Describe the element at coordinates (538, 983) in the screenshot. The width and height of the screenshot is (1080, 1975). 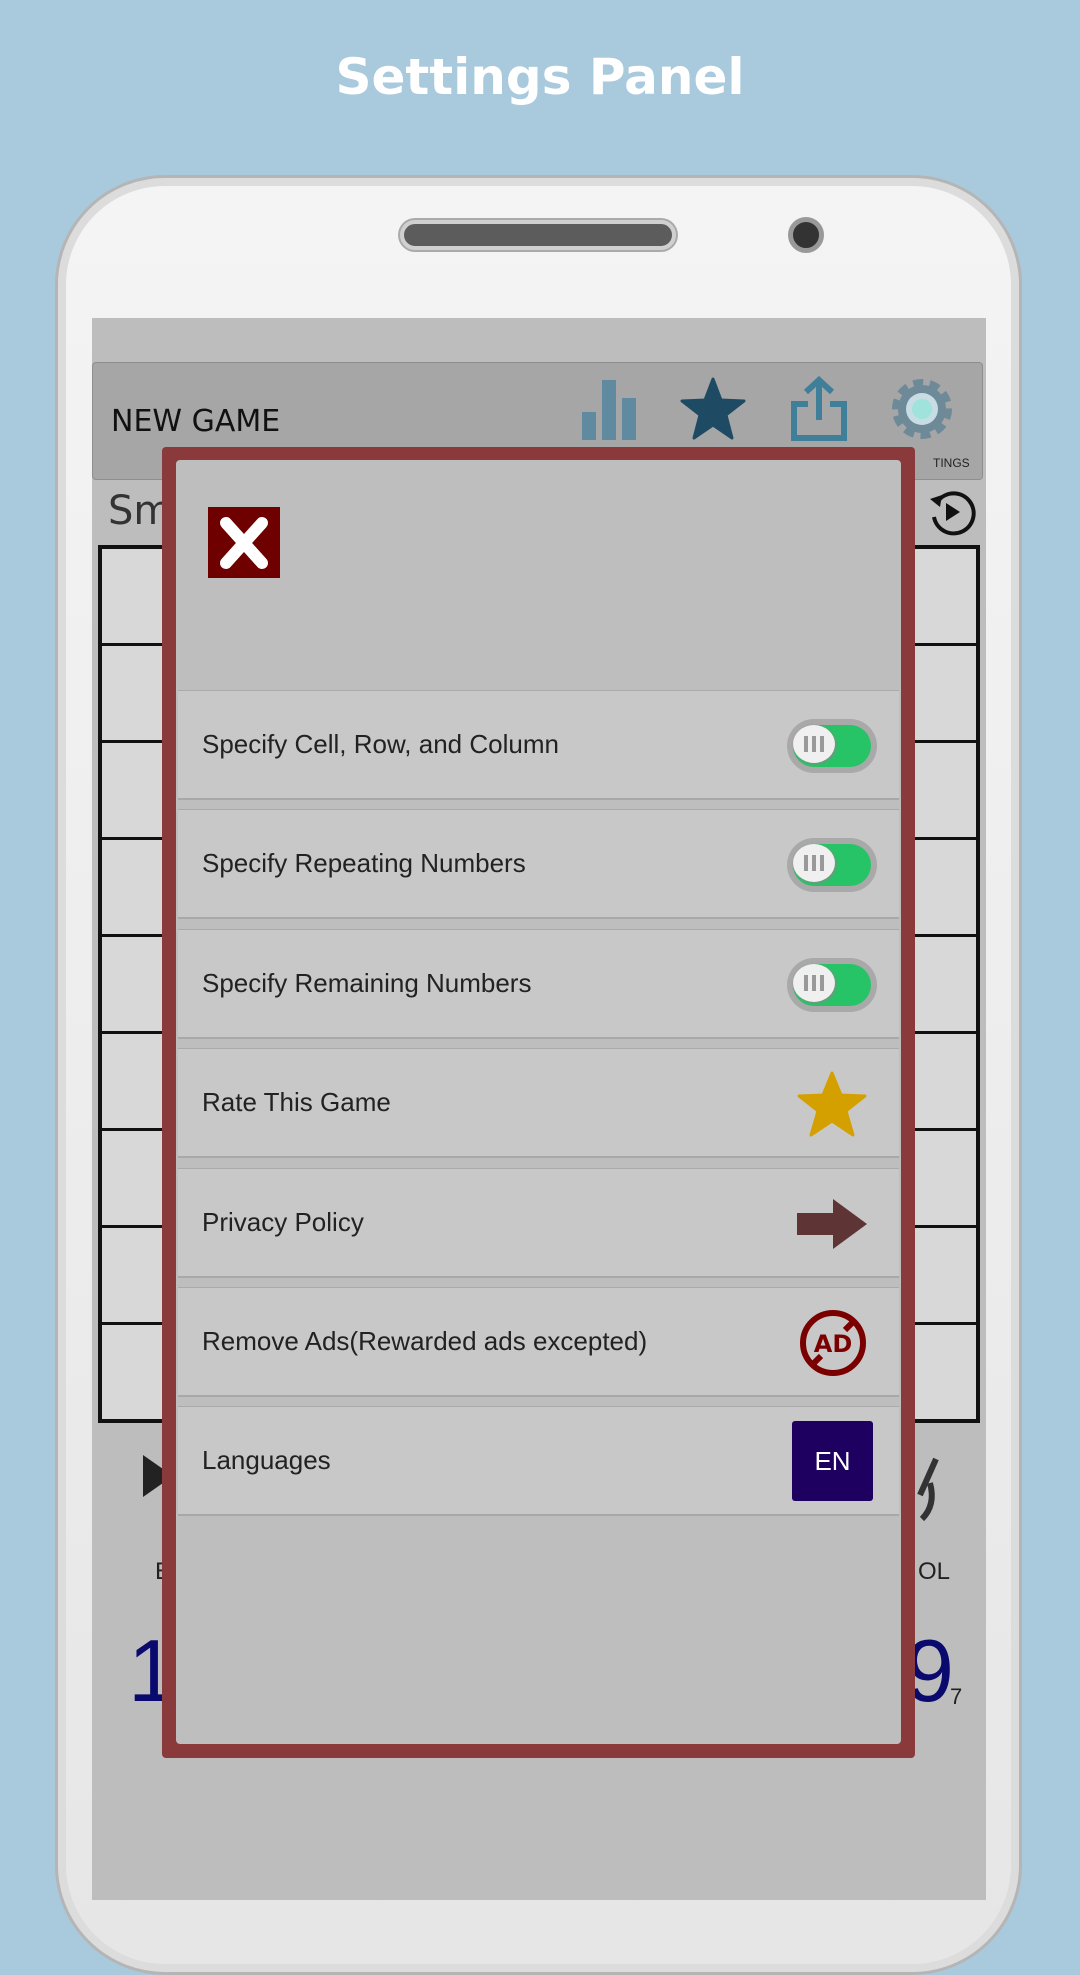
I see `settings-row: Specify Remaining Numbers` at that location.